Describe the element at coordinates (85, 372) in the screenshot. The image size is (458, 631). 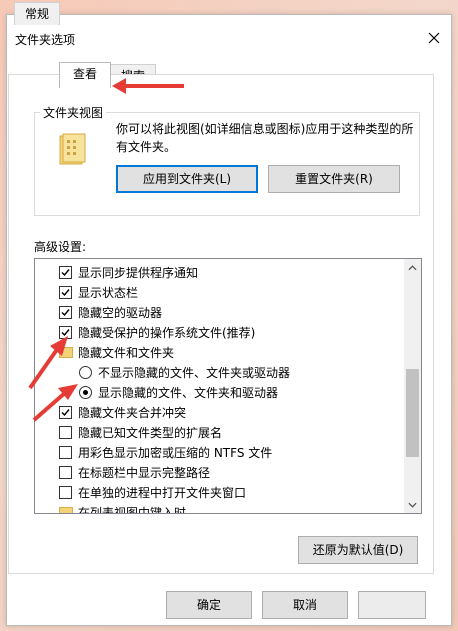
I see `radio-icon` at that location.